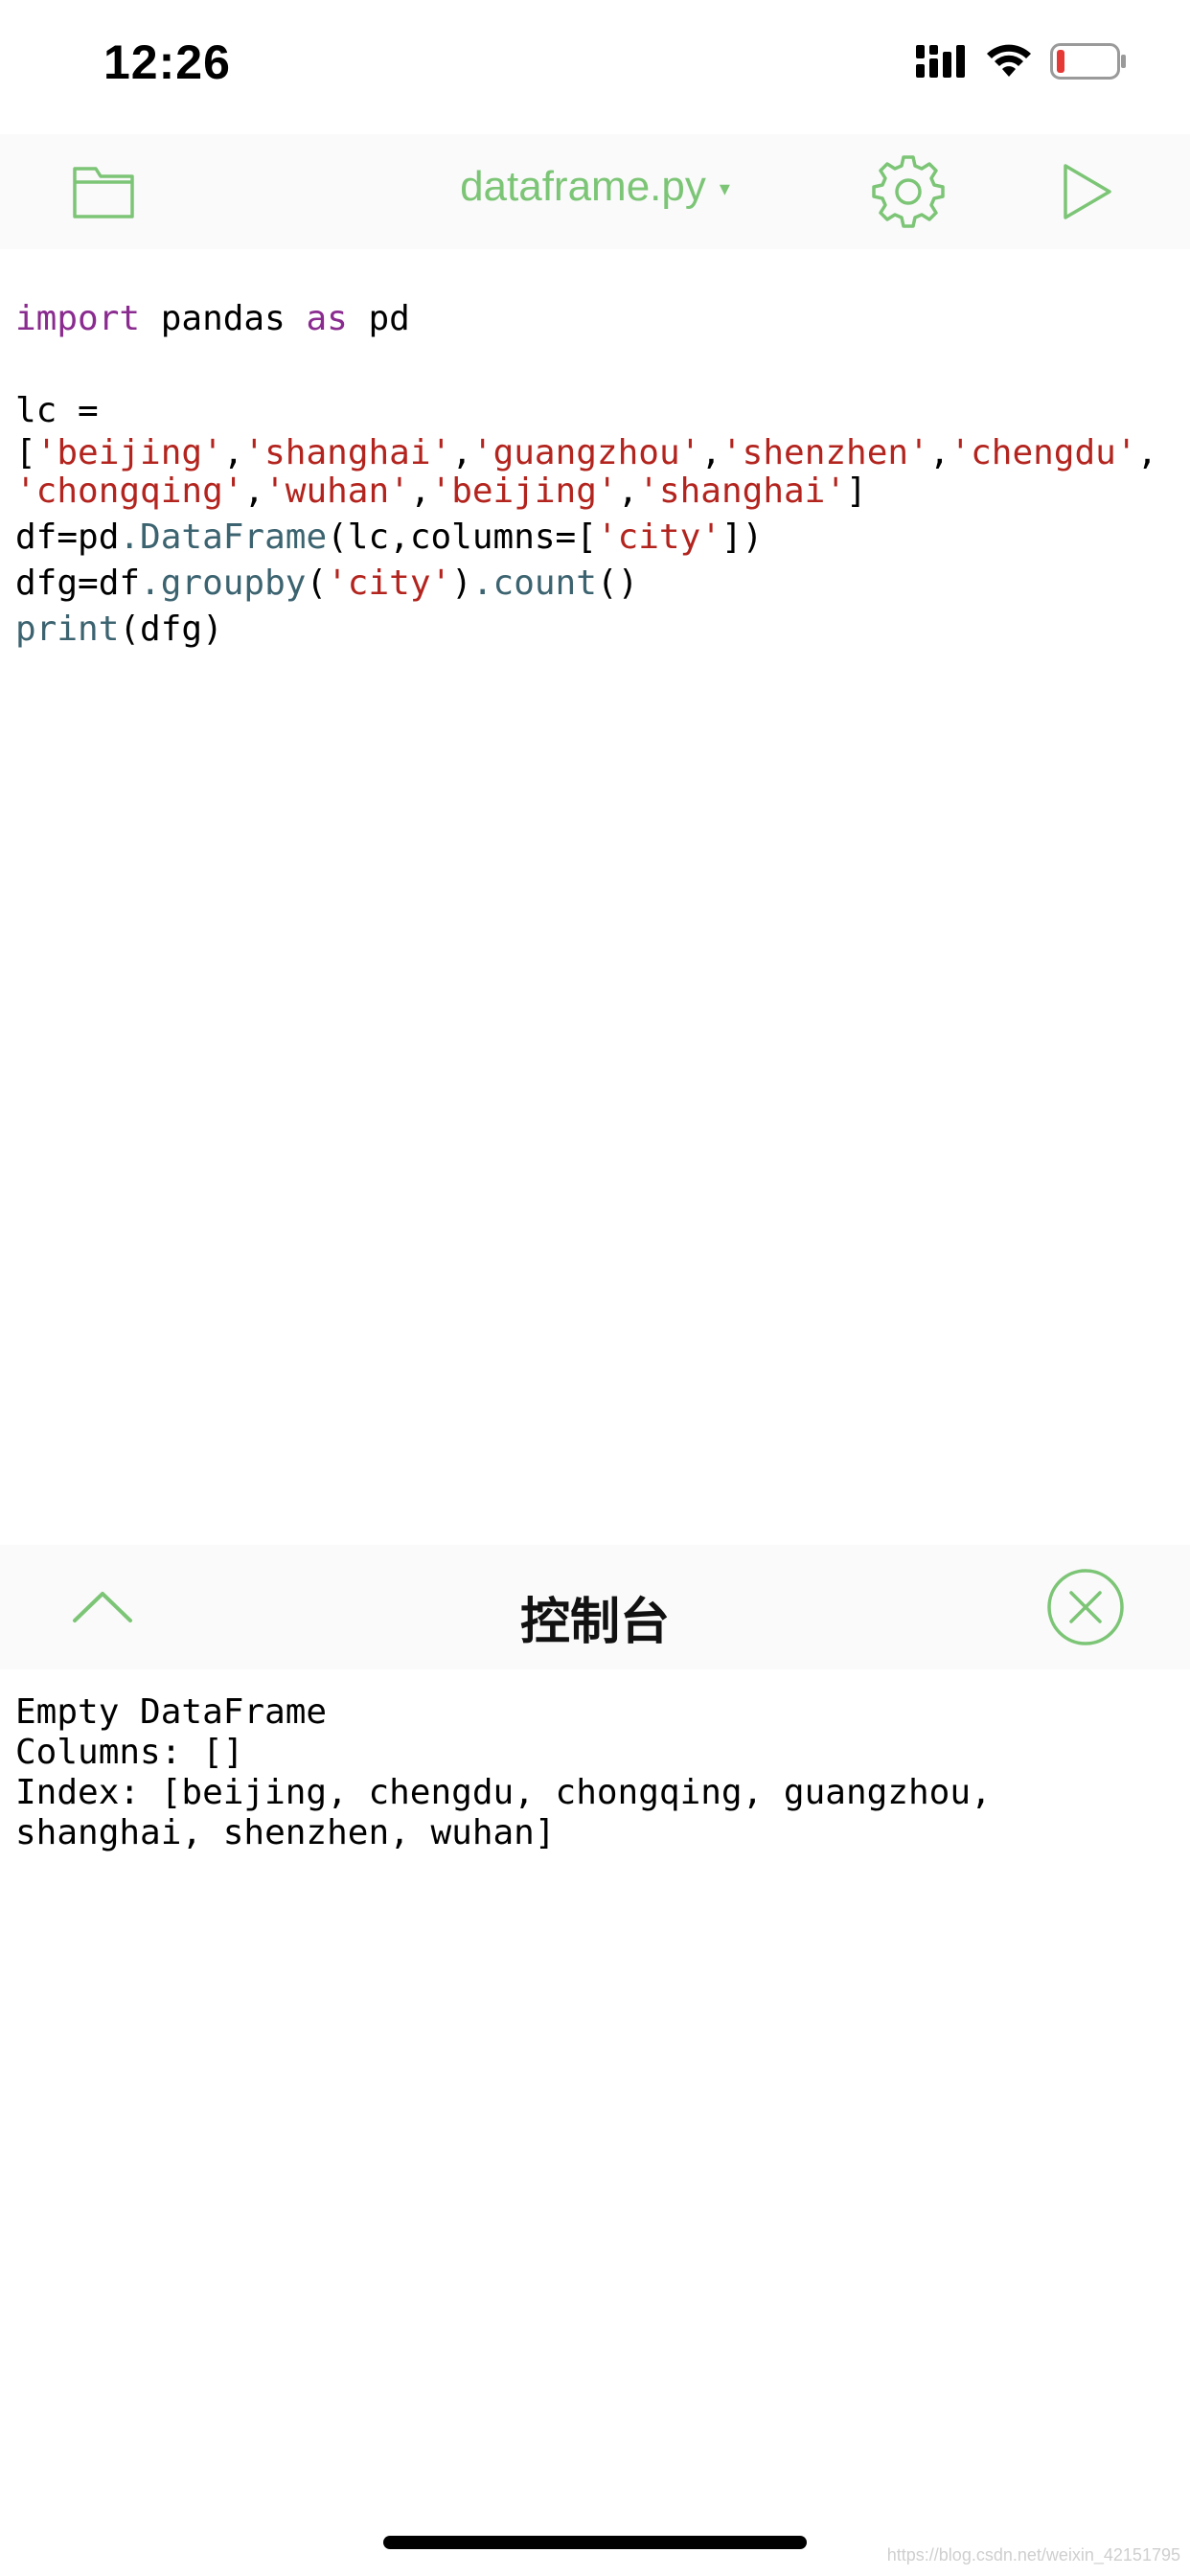 The width and height of the screenshot is (1190, 2576). What do you see at coordinates (224, 318) in the screenshot?
I see `code-text: pandas` at bounding box center [224, 318].